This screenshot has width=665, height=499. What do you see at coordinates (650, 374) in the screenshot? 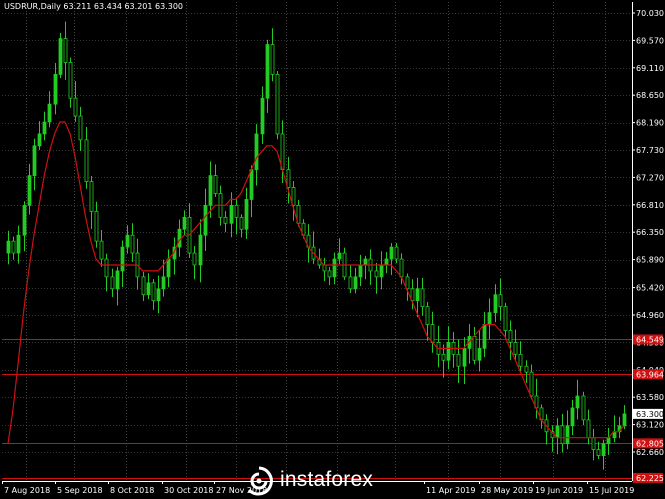
I see `price-level-label: 63.964` at bounding box center [650, 374].